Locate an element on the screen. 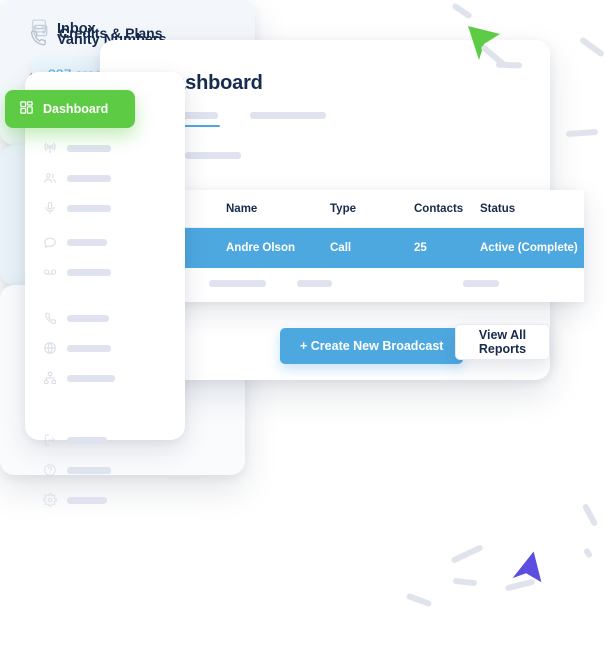 This screenshot has width=605, height=672. credits-title: Credits & Plans is located at coordinates (111, 33).